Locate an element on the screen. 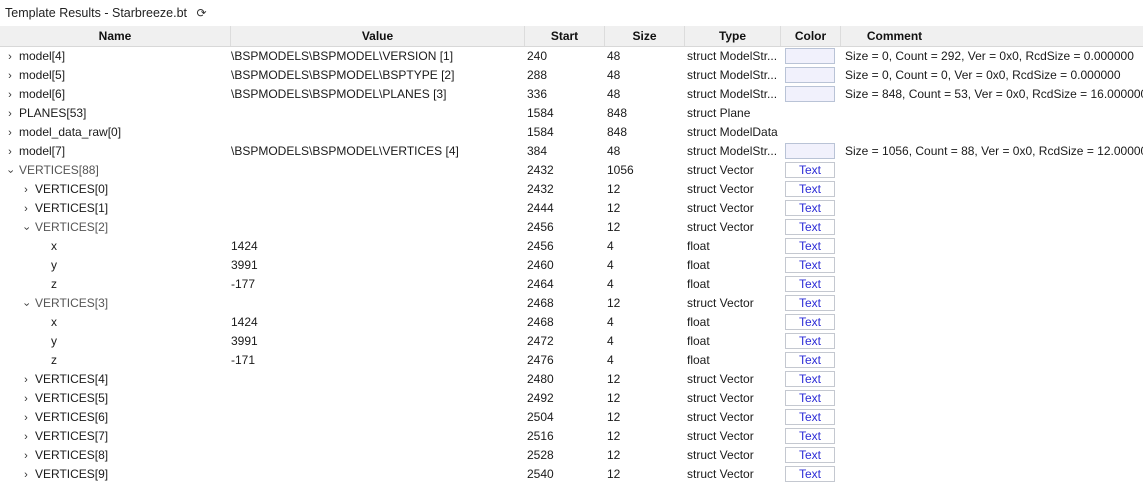 Image resolution: width=1143 pixels, height=485 pixels. value-cell: -177 is located at coordinates (243, 284).